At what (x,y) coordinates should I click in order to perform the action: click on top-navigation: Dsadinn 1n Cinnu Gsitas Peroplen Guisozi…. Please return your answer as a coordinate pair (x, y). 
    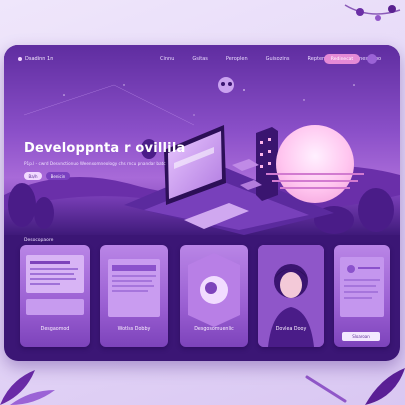
    Looking at the image, I should click on (202, 59).